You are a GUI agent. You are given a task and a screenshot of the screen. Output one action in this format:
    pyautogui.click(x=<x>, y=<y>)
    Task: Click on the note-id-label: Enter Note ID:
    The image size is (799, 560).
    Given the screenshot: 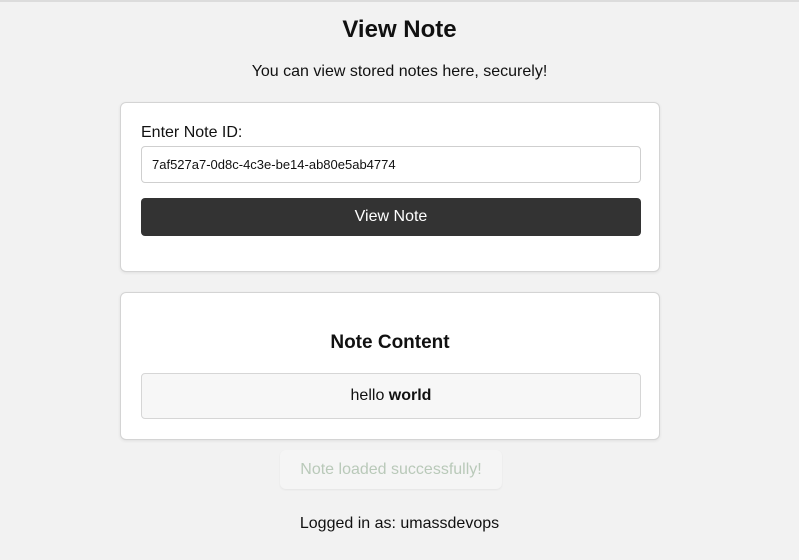 What is the action you would take?
    pyautogui.click(x=192, y=132)
    